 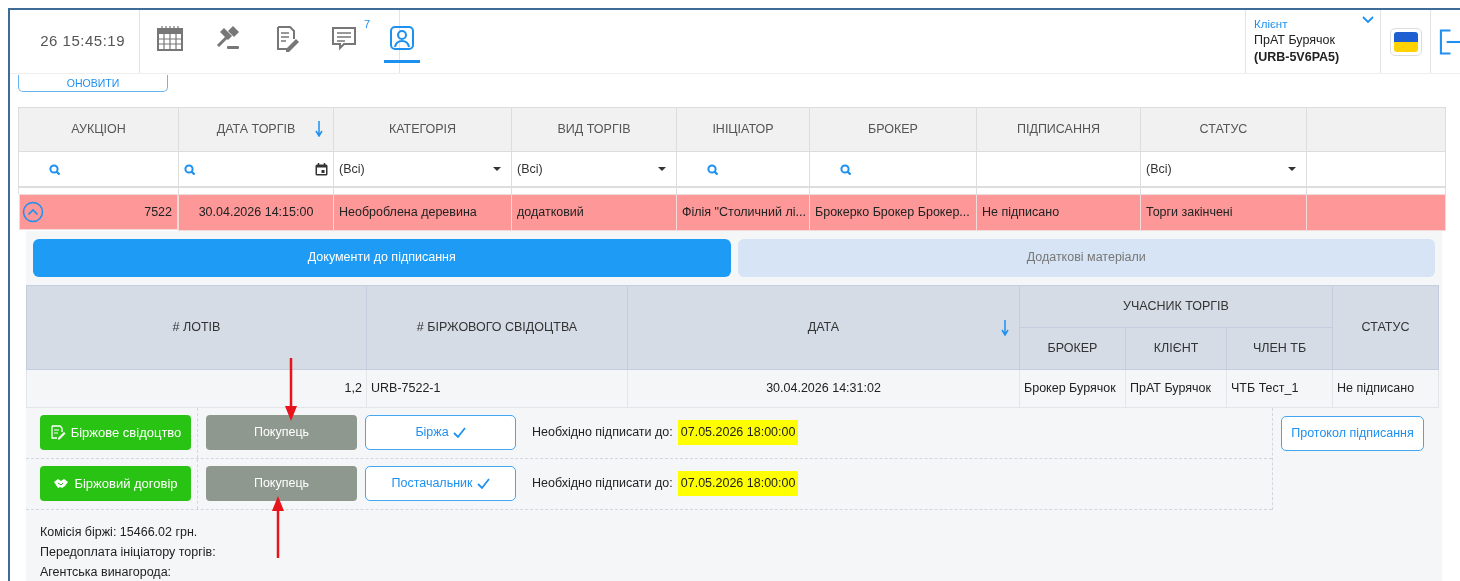 I want to click on column-header: КАТЕГОРІЯ, so click(x=422, y=129).